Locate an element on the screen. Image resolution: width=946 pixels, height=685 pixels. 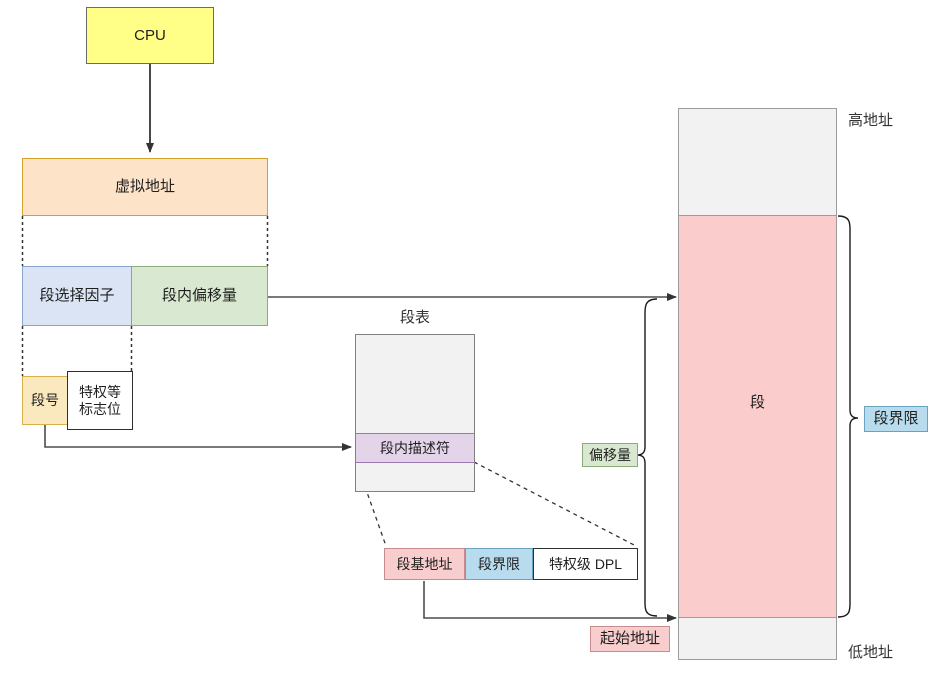
segment-limit-brace-text: 段界限 is located at coordinates (896, 419).